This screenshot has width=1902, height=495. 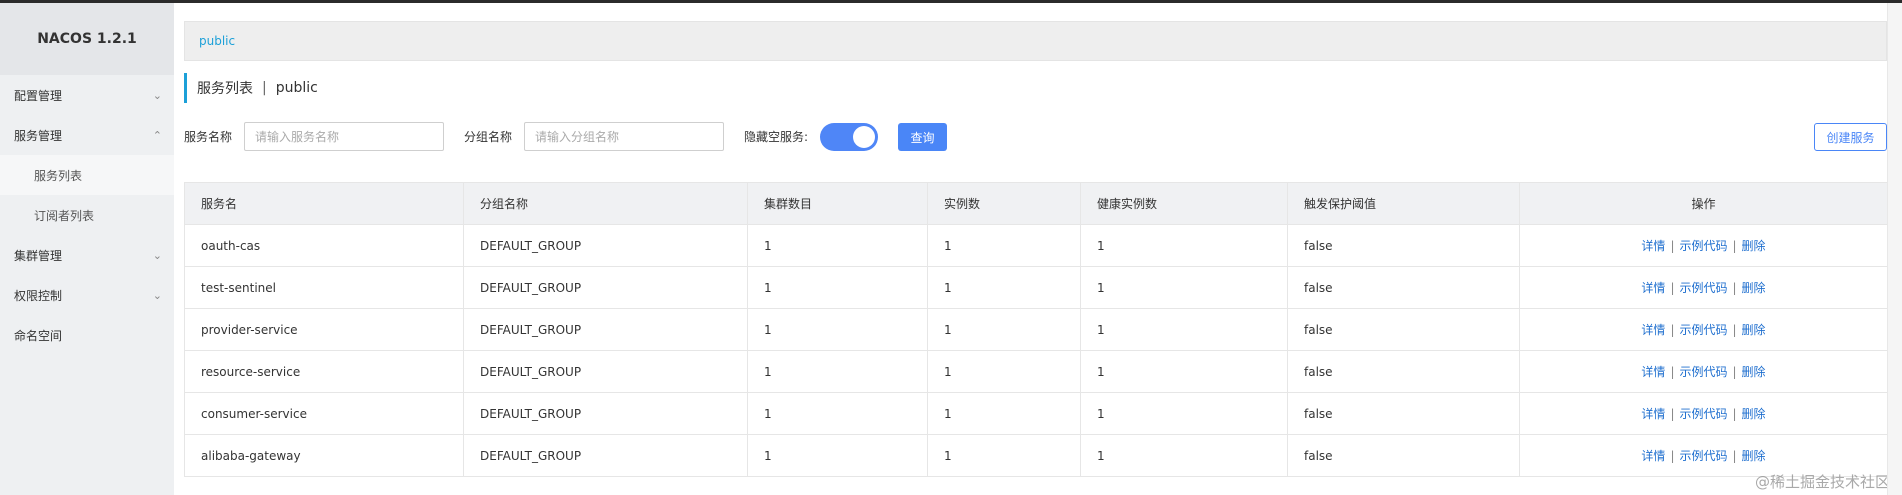 I want to click on sidebar-item-label: 权限控制, so click(x=38, y=295).